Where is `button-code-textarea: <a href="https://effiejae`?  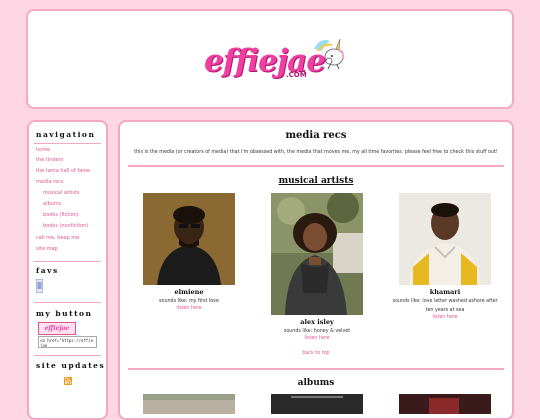
button-code-textarea: <a href="https://effiejae is located at coordinates (67, 342).